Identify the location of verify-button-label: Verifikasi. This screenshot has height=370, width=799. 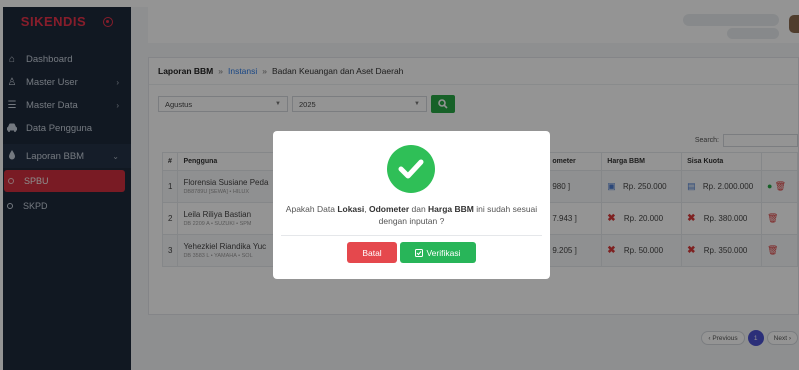
(443, 252).